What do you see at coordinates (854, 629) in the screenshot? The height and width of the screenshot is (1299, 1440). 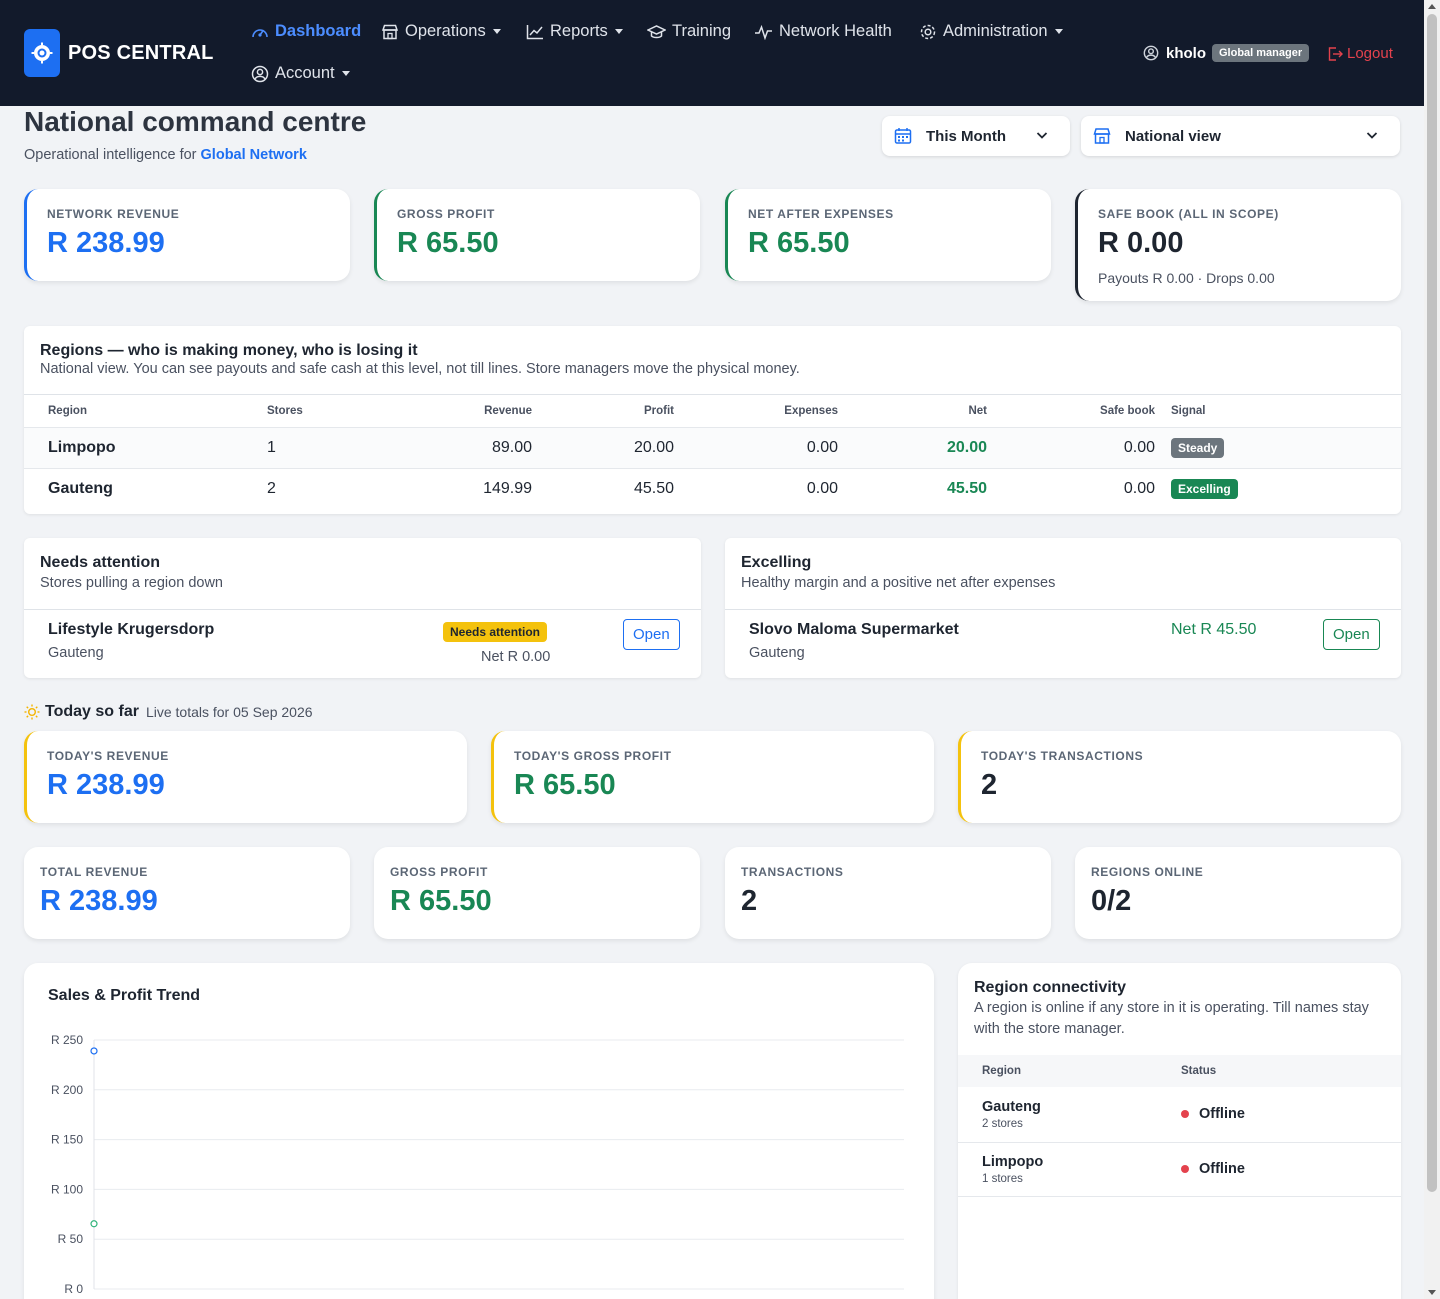 I see `store-name: Slovo Maloma Supermarket` at bounding box center [854, 629].